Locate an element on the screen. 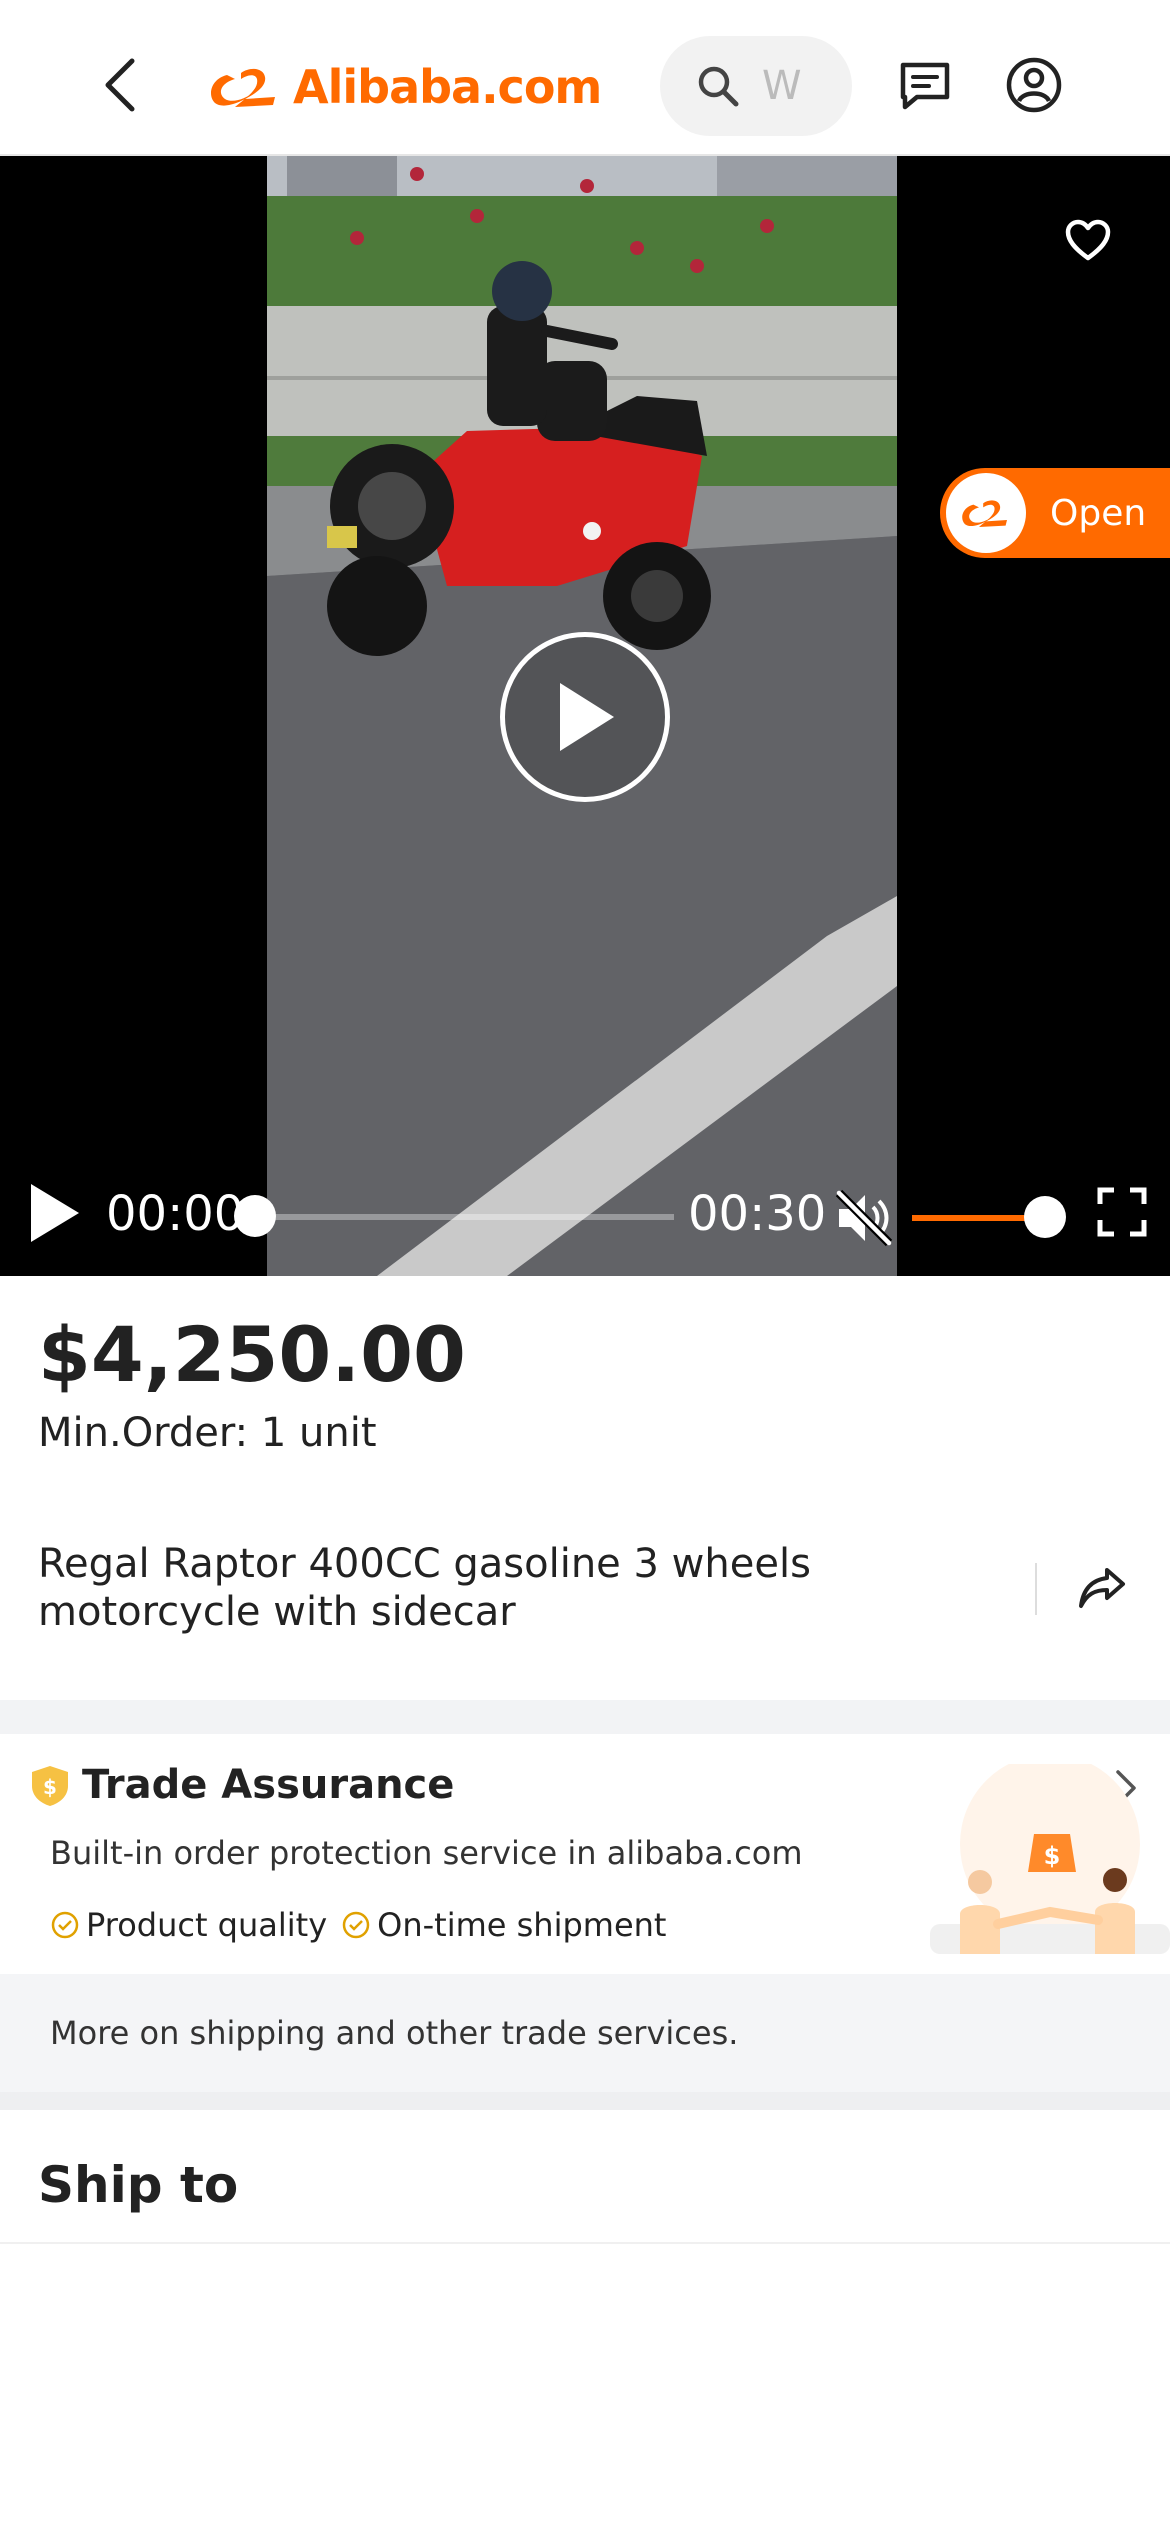 The height and width of the screenshot is (2532, 1170). trade-assurance-features: Product quality On-time shipment is located at coordinates (358, 1925).